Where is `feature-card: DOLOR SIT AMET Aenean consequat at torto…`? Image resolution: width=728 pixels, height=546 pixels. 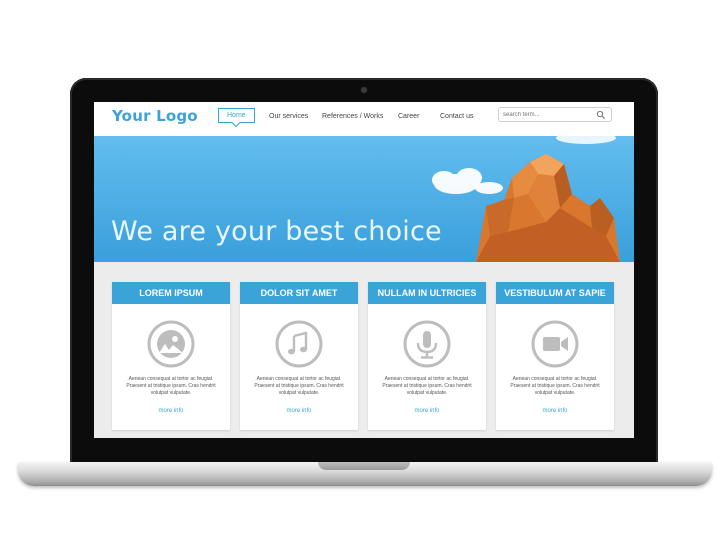 feature-card: DOLOR SIT AMET Aenean consequat at torto… is located at coordinates (299, 356).